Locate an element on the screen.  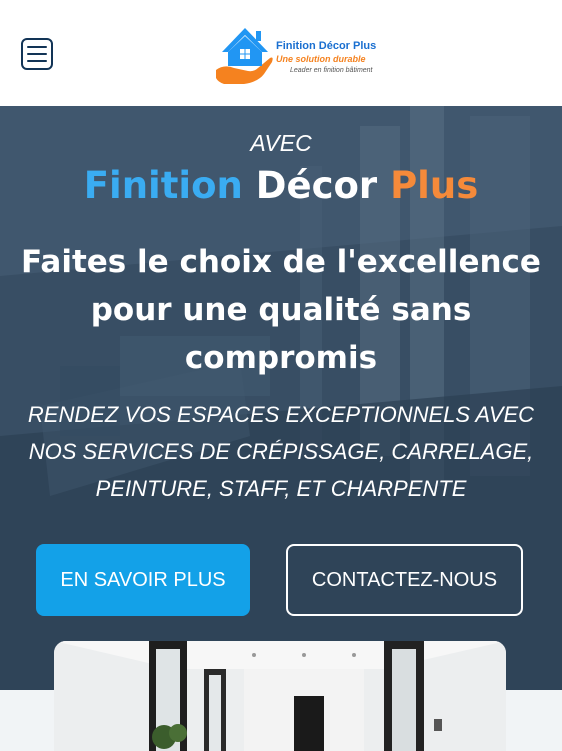
brand-word-plus: Plus is located at coordinates (434, 185).